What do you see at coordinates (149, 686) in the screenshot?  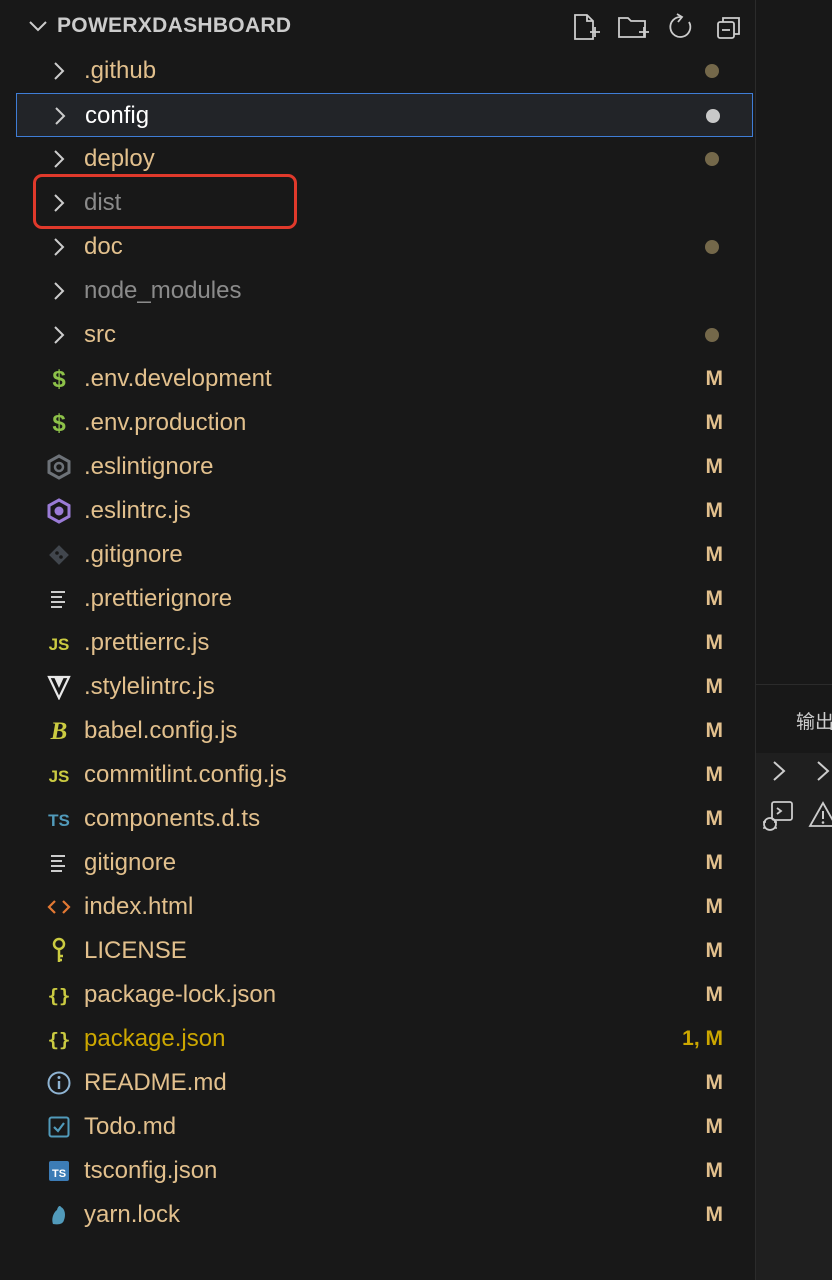 I see `item-label: .stylelintrc.js` at bounding box center [149, 686].